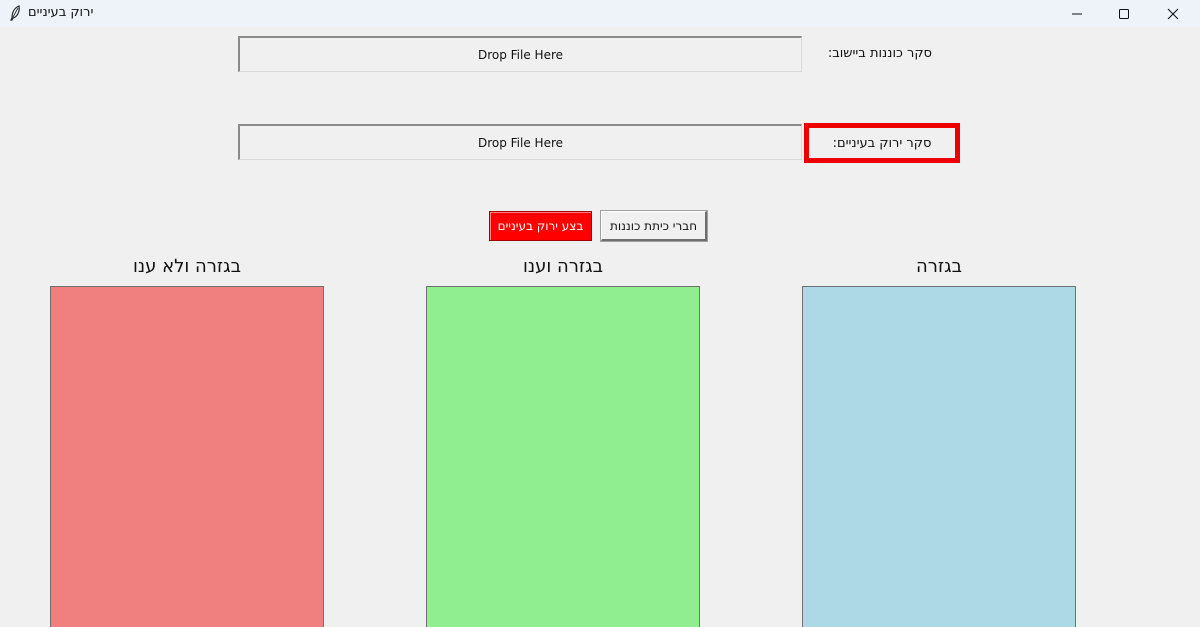  Describe the element at coordinates (879, 53) in the screenshot. I see `settlement-survey-label: סקר כוננות ביישוב:` at that location.